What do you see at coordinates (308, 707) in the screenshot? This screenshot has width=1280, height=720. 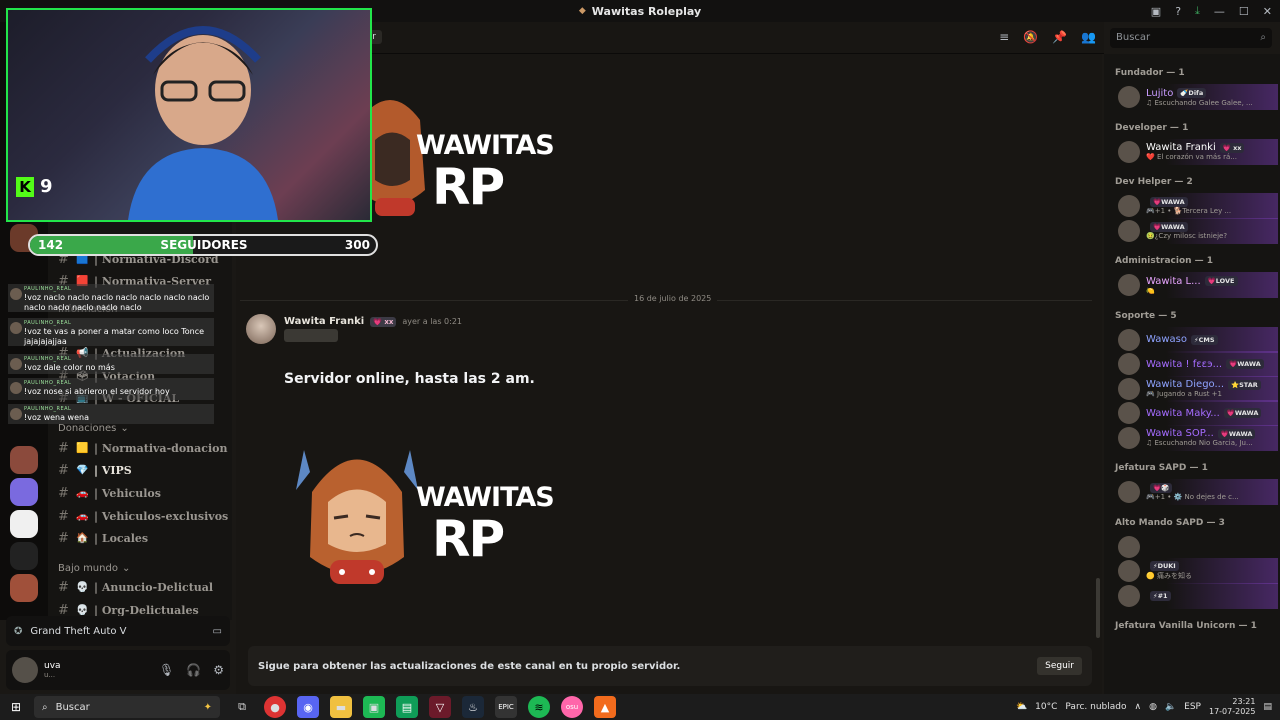 I see `discord-icon: ◉` at bounding box center [308, 707].